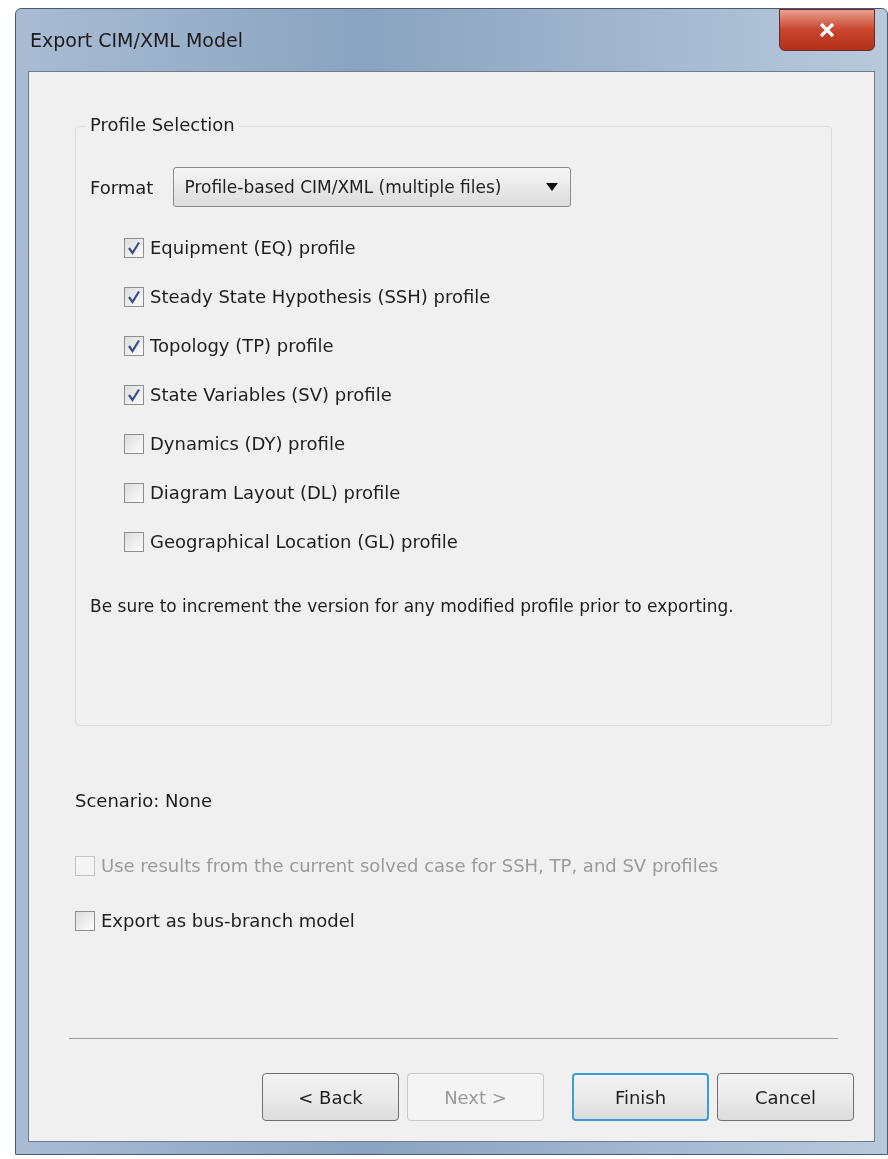  I want to click on checkbox-label: Equipment (EQ) profile, so click(253, 247).